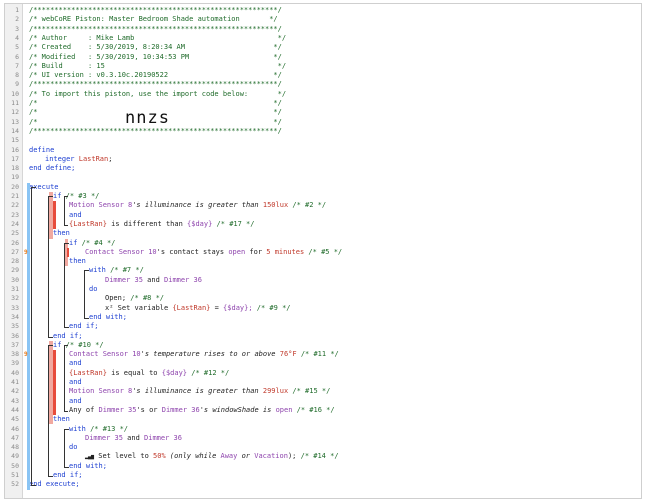  Describe the element at coordinates (155, 47) in the screenshot. I see `comment-text: /* Created : 5/30/2019, 8:20:34 AM */` at that location.